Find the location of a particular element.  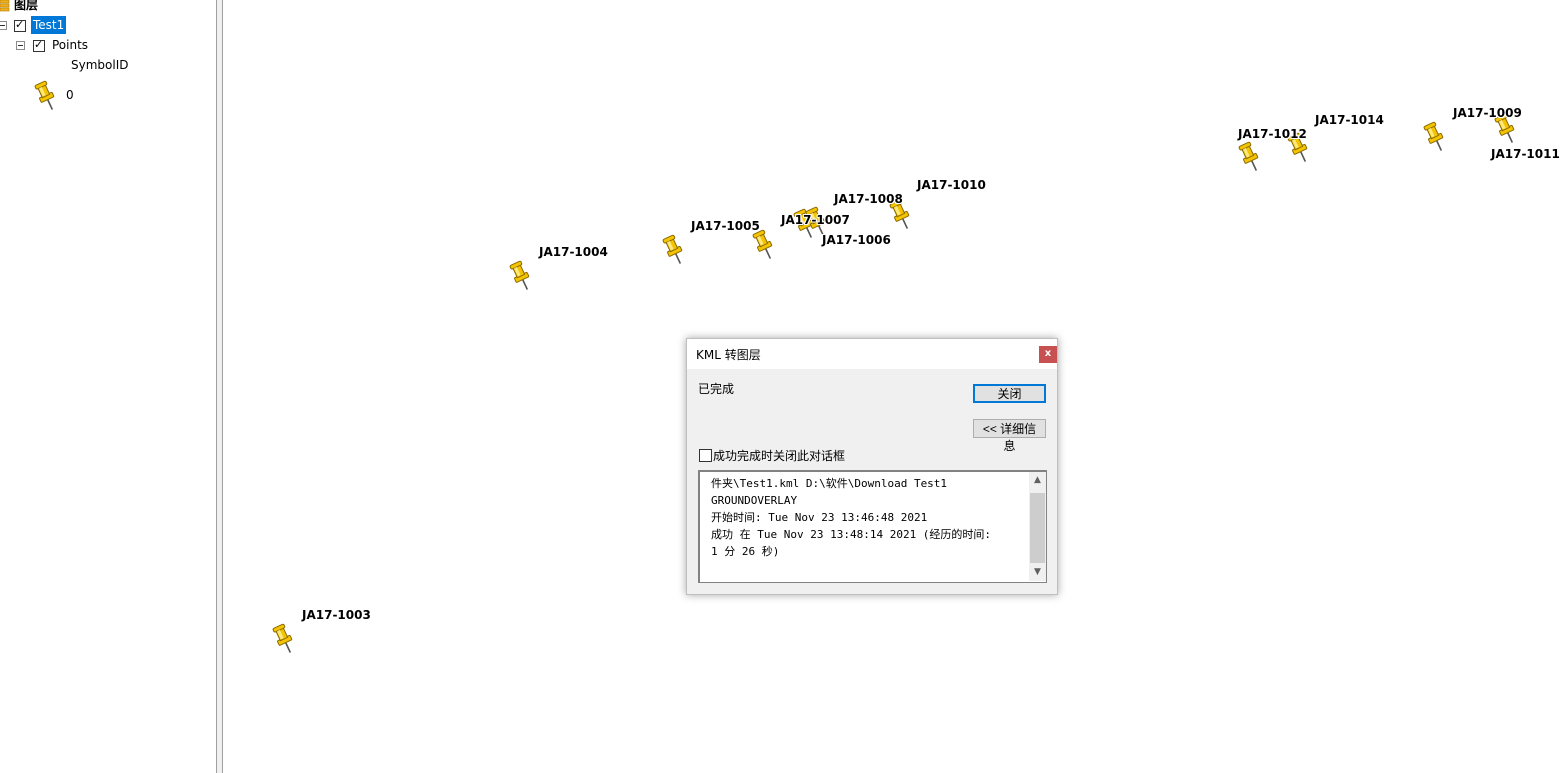

scroll-up-icon: ▲ is located at coordinates (1037, 480).